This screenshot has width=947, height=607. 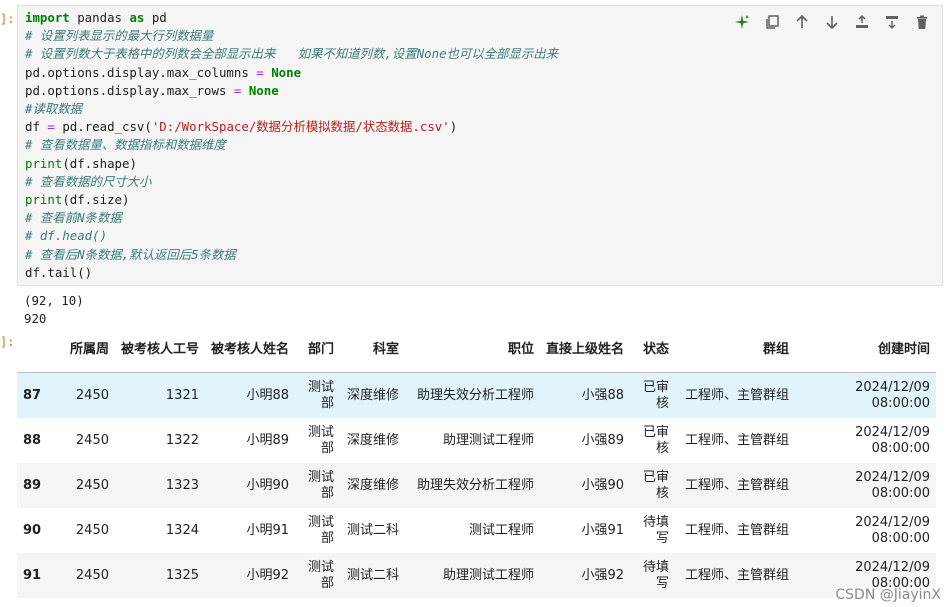 I want to click on move-up-icon, so click(x=802, y=21).